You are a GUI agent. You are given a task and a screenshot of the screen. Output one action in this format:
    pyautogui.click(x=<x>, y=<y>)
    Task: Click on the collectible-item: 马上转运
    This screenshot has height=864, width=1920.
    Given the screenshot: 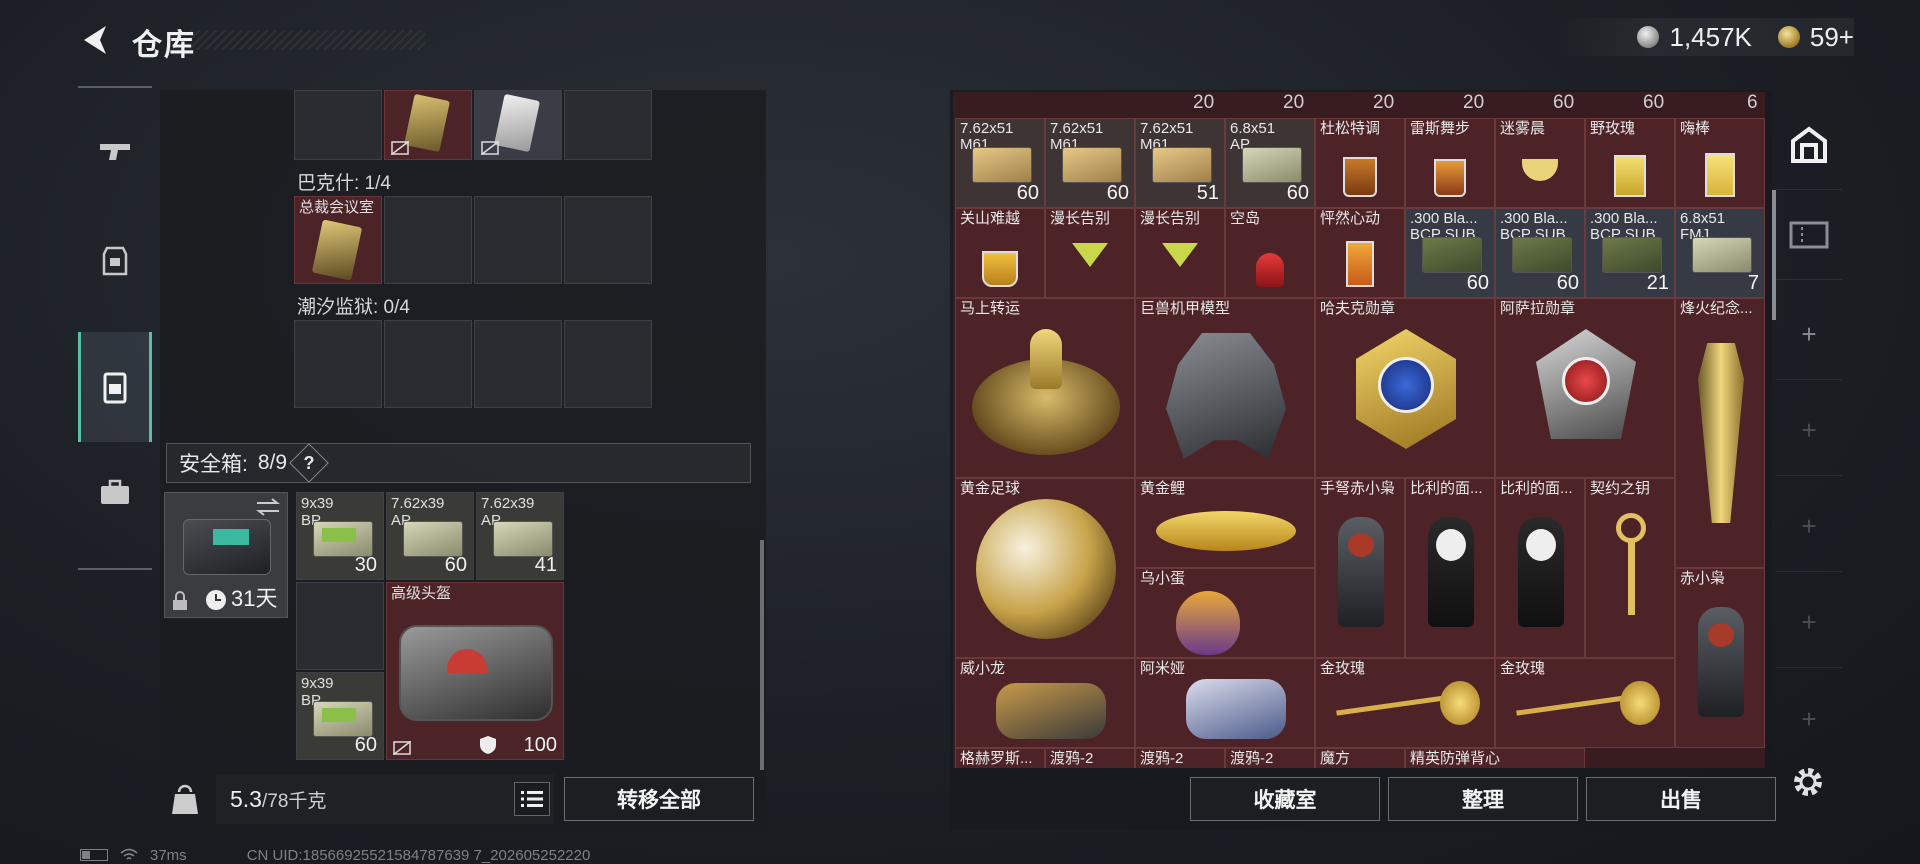 What is the action you would take?
    pyautogui.click(x=1045, y=388)
    